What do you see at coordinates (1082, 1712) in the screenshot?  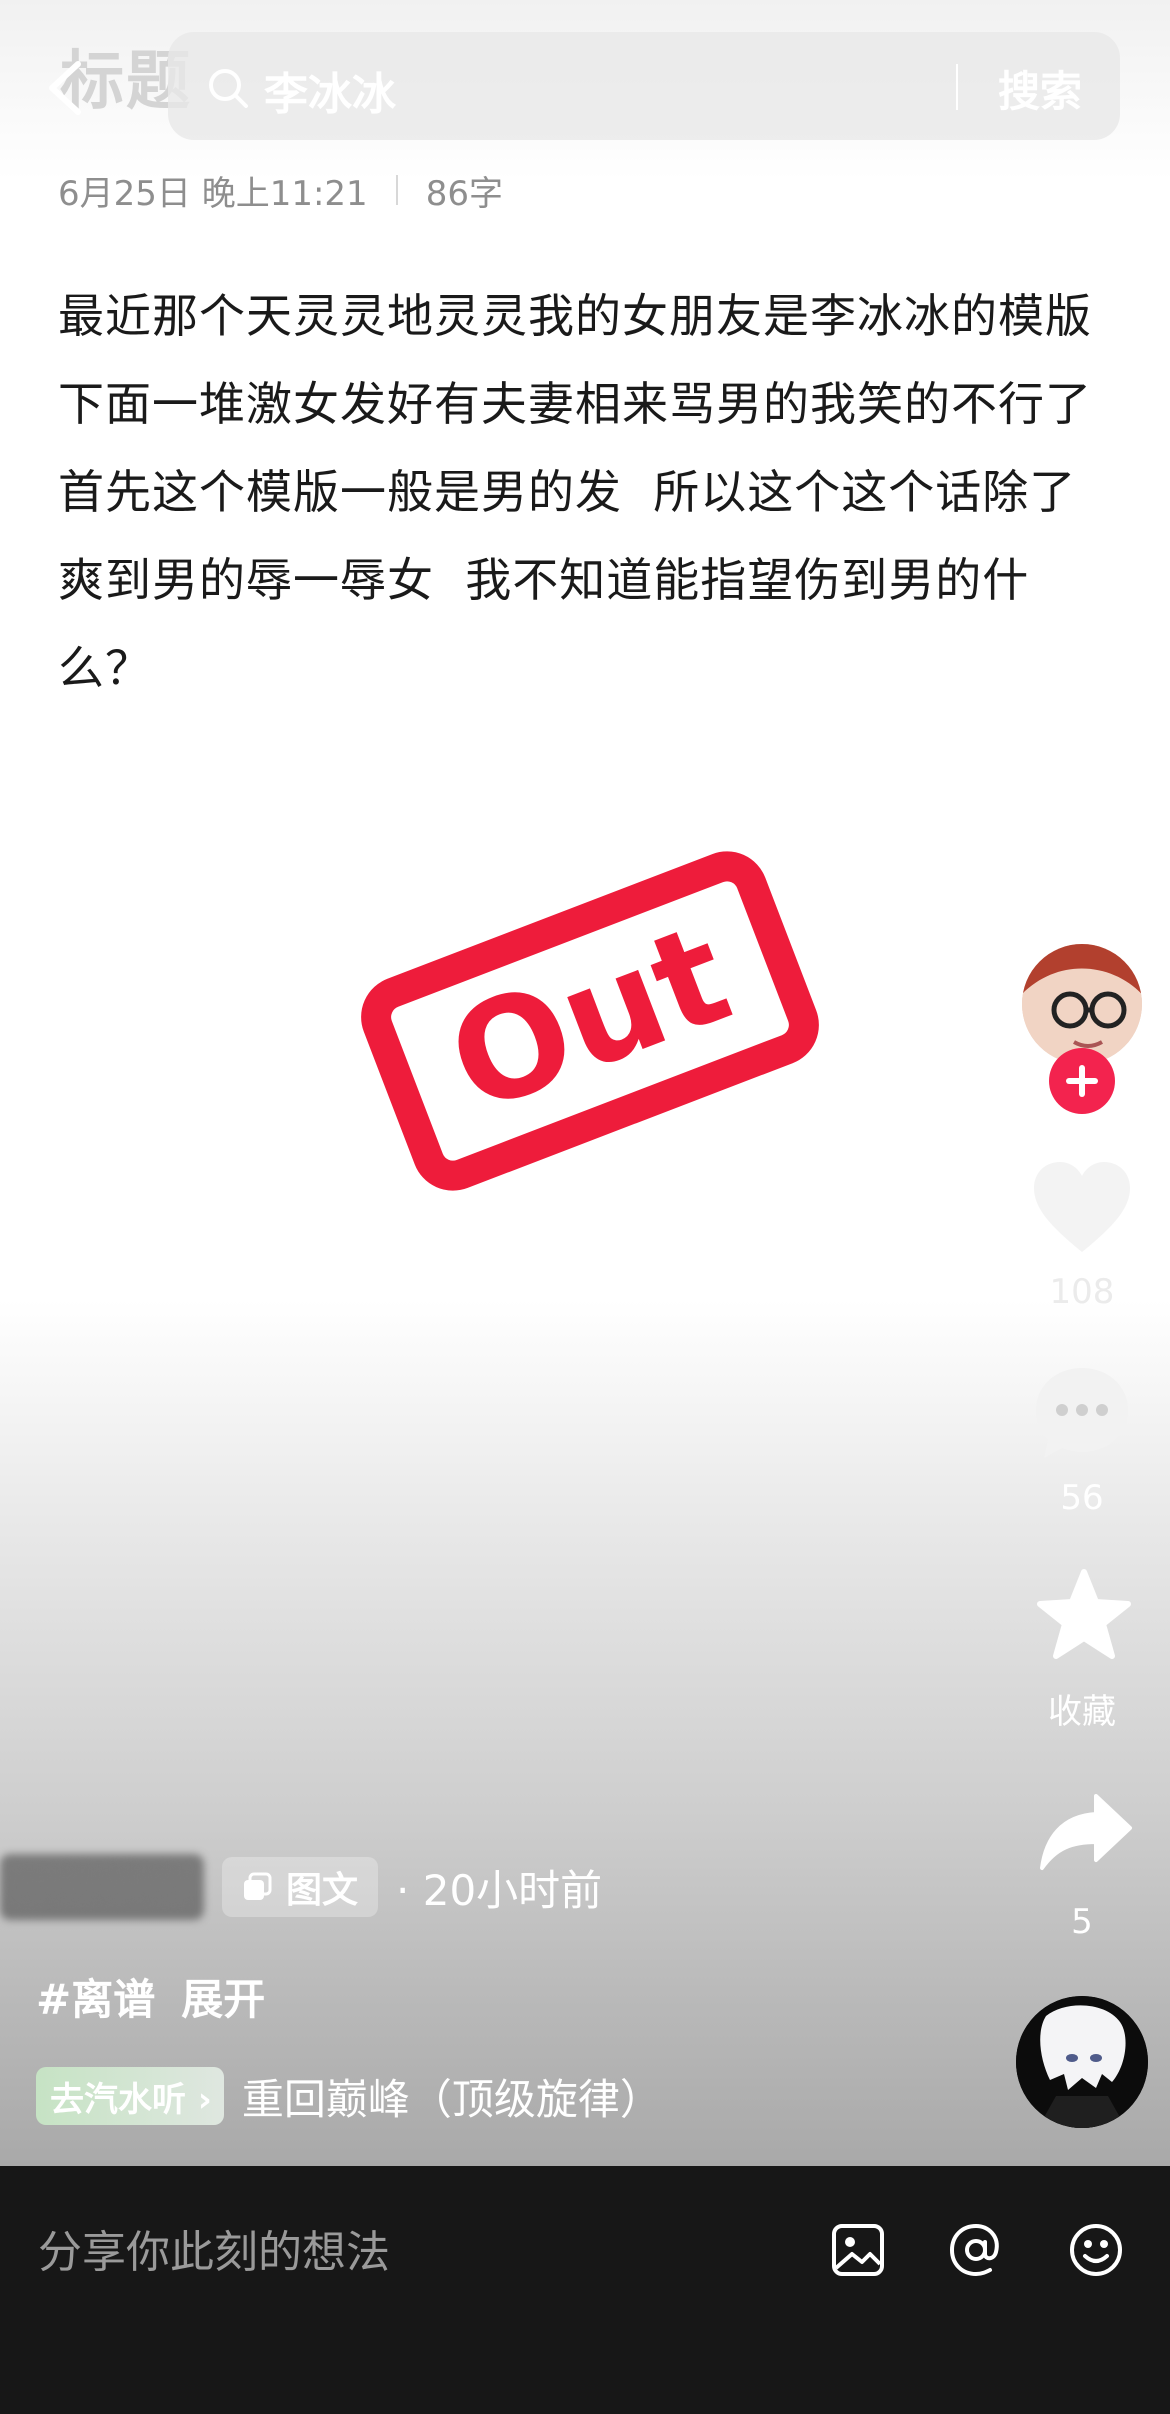 I see `favorite-label: 收藏` at bounding box center [1082, 1712].